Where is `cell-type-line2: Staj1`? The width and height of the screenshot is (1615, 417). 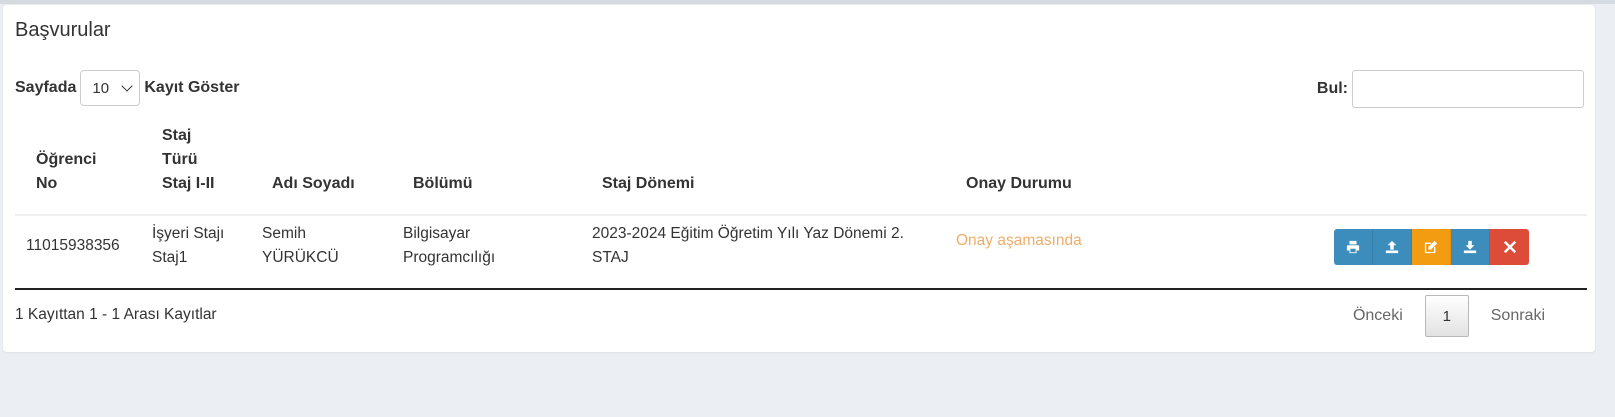
cell-type-line2: Staj1 is located at coordinates (170, 257).